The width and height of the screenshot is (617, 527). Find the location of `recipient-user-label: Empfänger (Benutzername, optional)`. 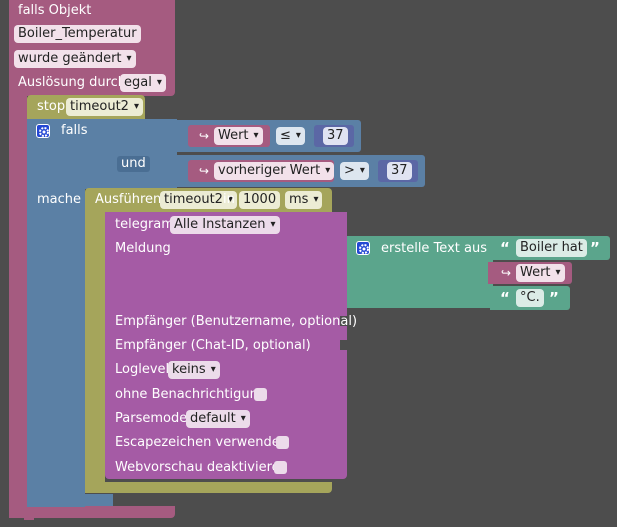

recipient-user-label: Empfänger (Benutzername, optional) is located at coordinates (236, 321).